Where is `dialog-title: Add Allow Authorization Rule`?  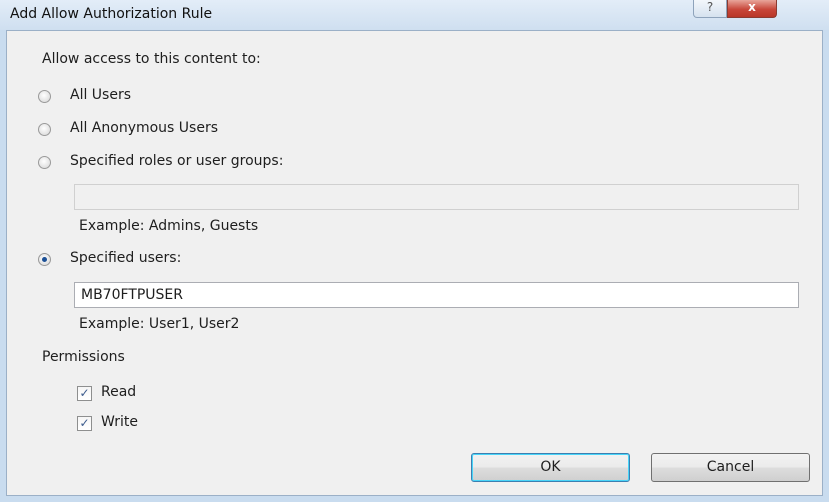 dialog-title: Add Allow Authorization Rule is located at coordinates (111, 14).